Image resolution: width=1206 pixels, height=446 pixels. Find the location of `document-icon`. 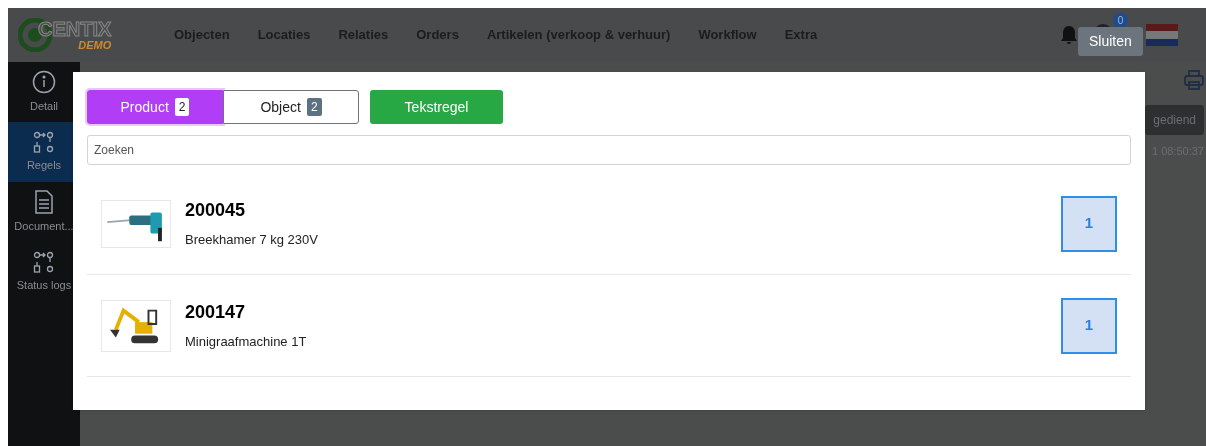

document-icon is located at coordinates (44, 201).